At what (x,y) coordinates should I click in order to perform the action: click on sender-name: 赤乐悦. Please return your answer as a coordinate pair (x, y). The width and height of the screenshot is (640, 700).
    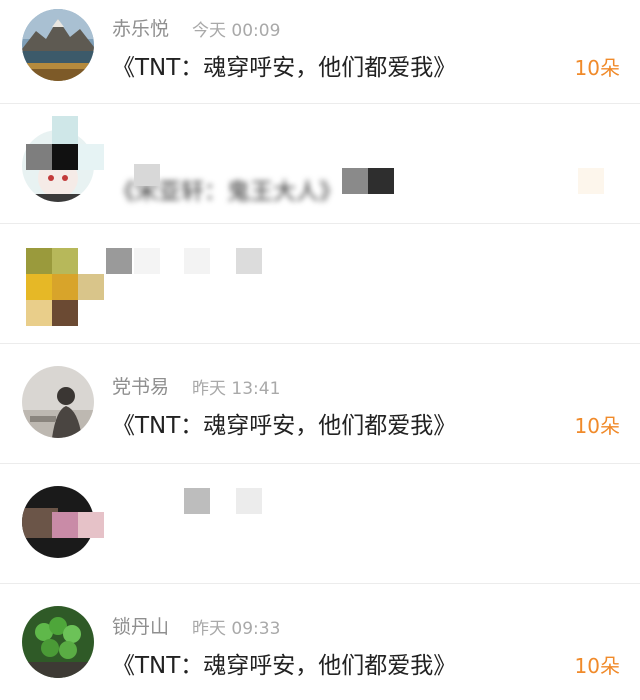
    Looking at the image, I should click on (141, 29).